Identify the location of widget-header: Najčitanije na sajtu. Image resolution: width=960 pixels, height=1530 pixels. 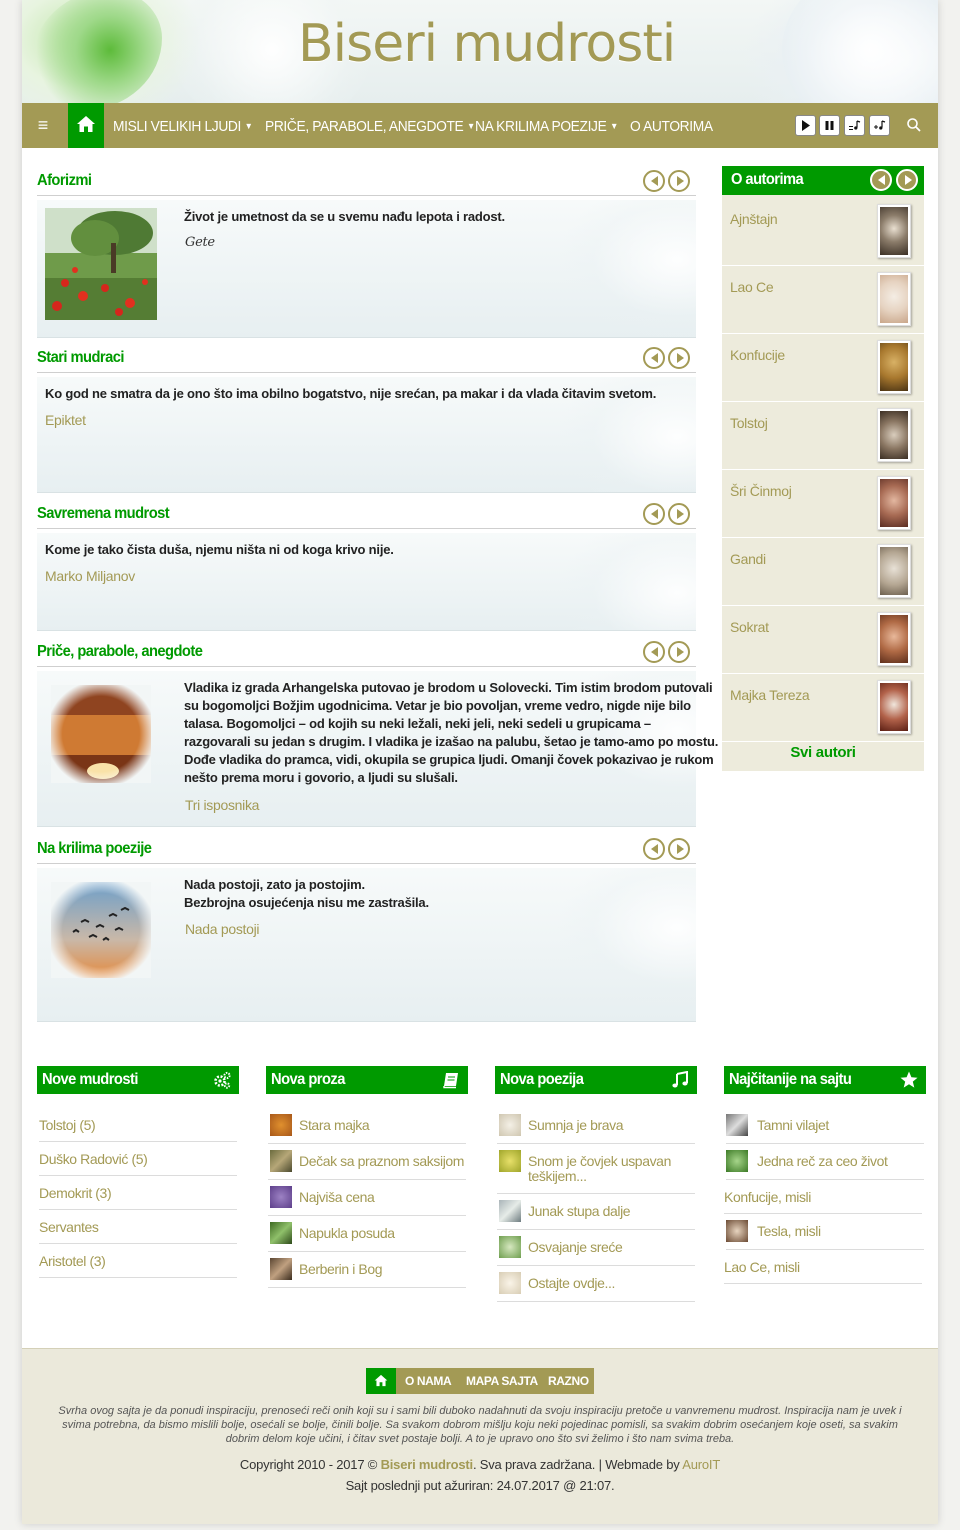
(825, 1080).